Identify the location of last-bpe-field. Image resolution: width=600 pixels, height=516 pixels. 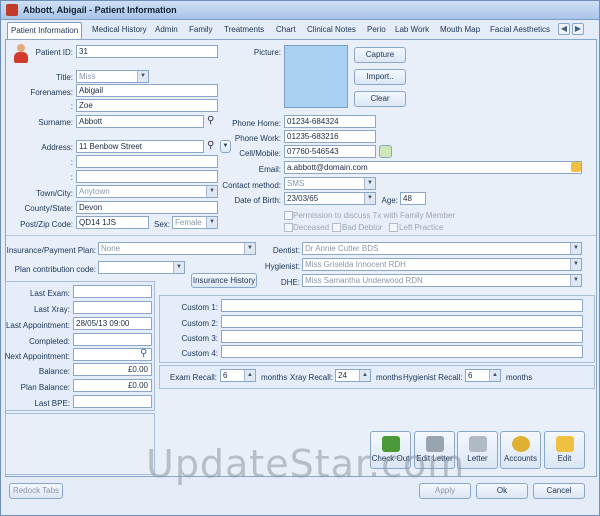
(112, 401).